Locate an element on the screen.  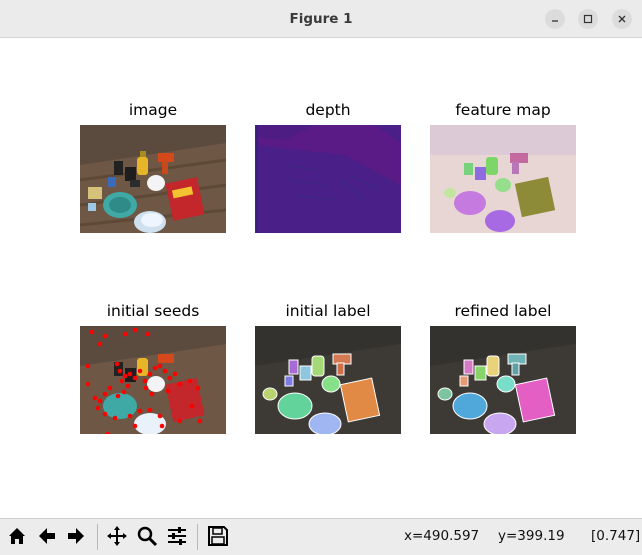
window-titlebar: Figure 1 is located at coordinates (321, 19).